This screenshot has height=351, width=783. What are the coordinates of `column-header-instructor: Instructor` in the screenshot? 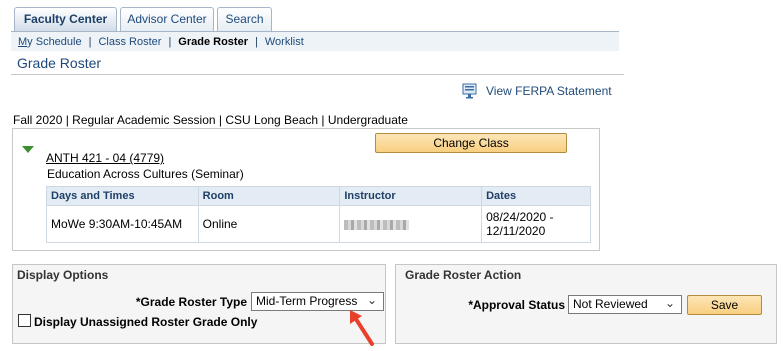 It's located at (411, 196).